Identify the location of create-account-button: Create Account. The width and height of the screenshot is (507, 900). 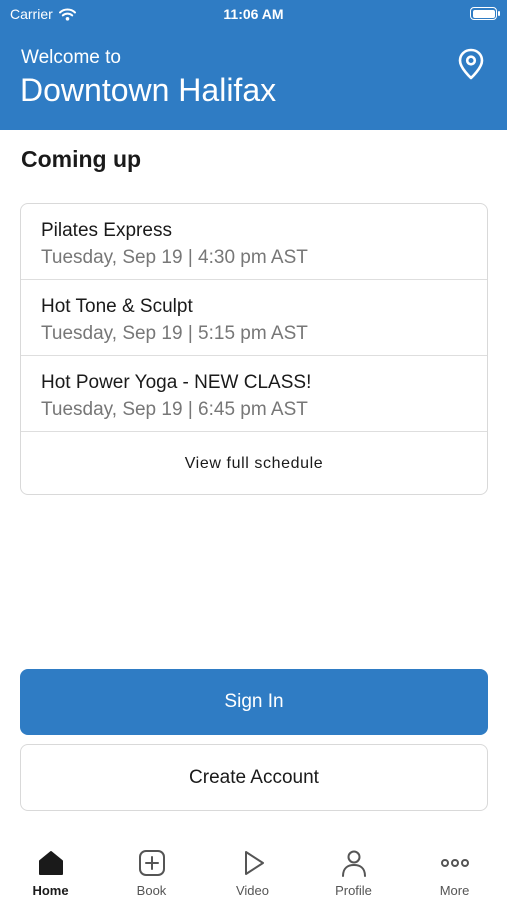
(254, 777).